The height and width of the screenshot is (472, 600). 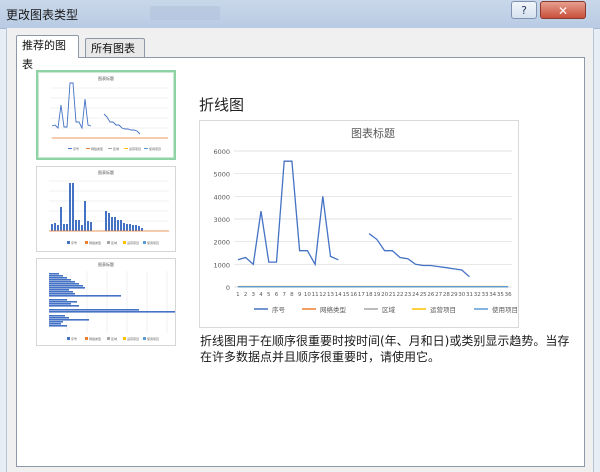 I want to click on x-tick-label: 24, so click(x=415, y=295).